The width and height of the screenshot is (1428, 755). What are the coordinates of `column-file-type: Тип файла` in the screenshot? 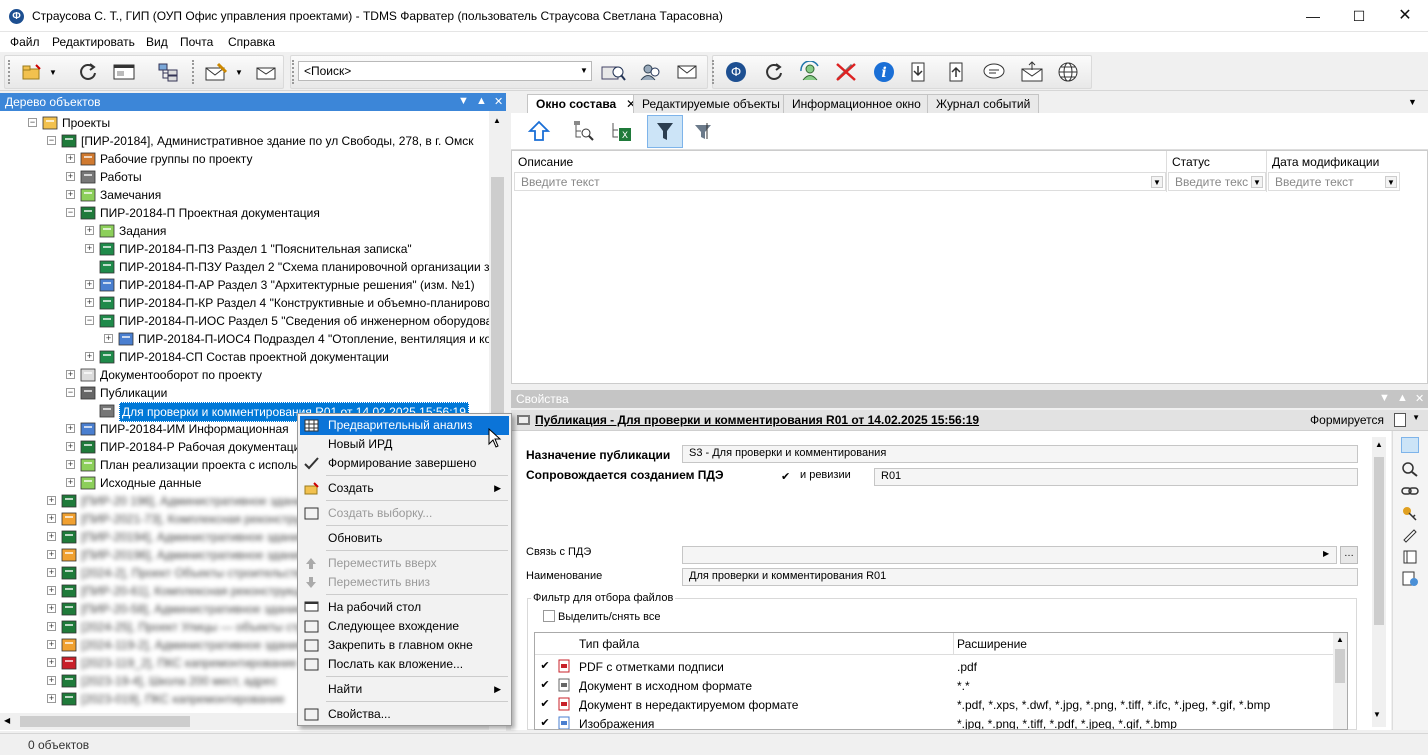 It's located at (609, 644).